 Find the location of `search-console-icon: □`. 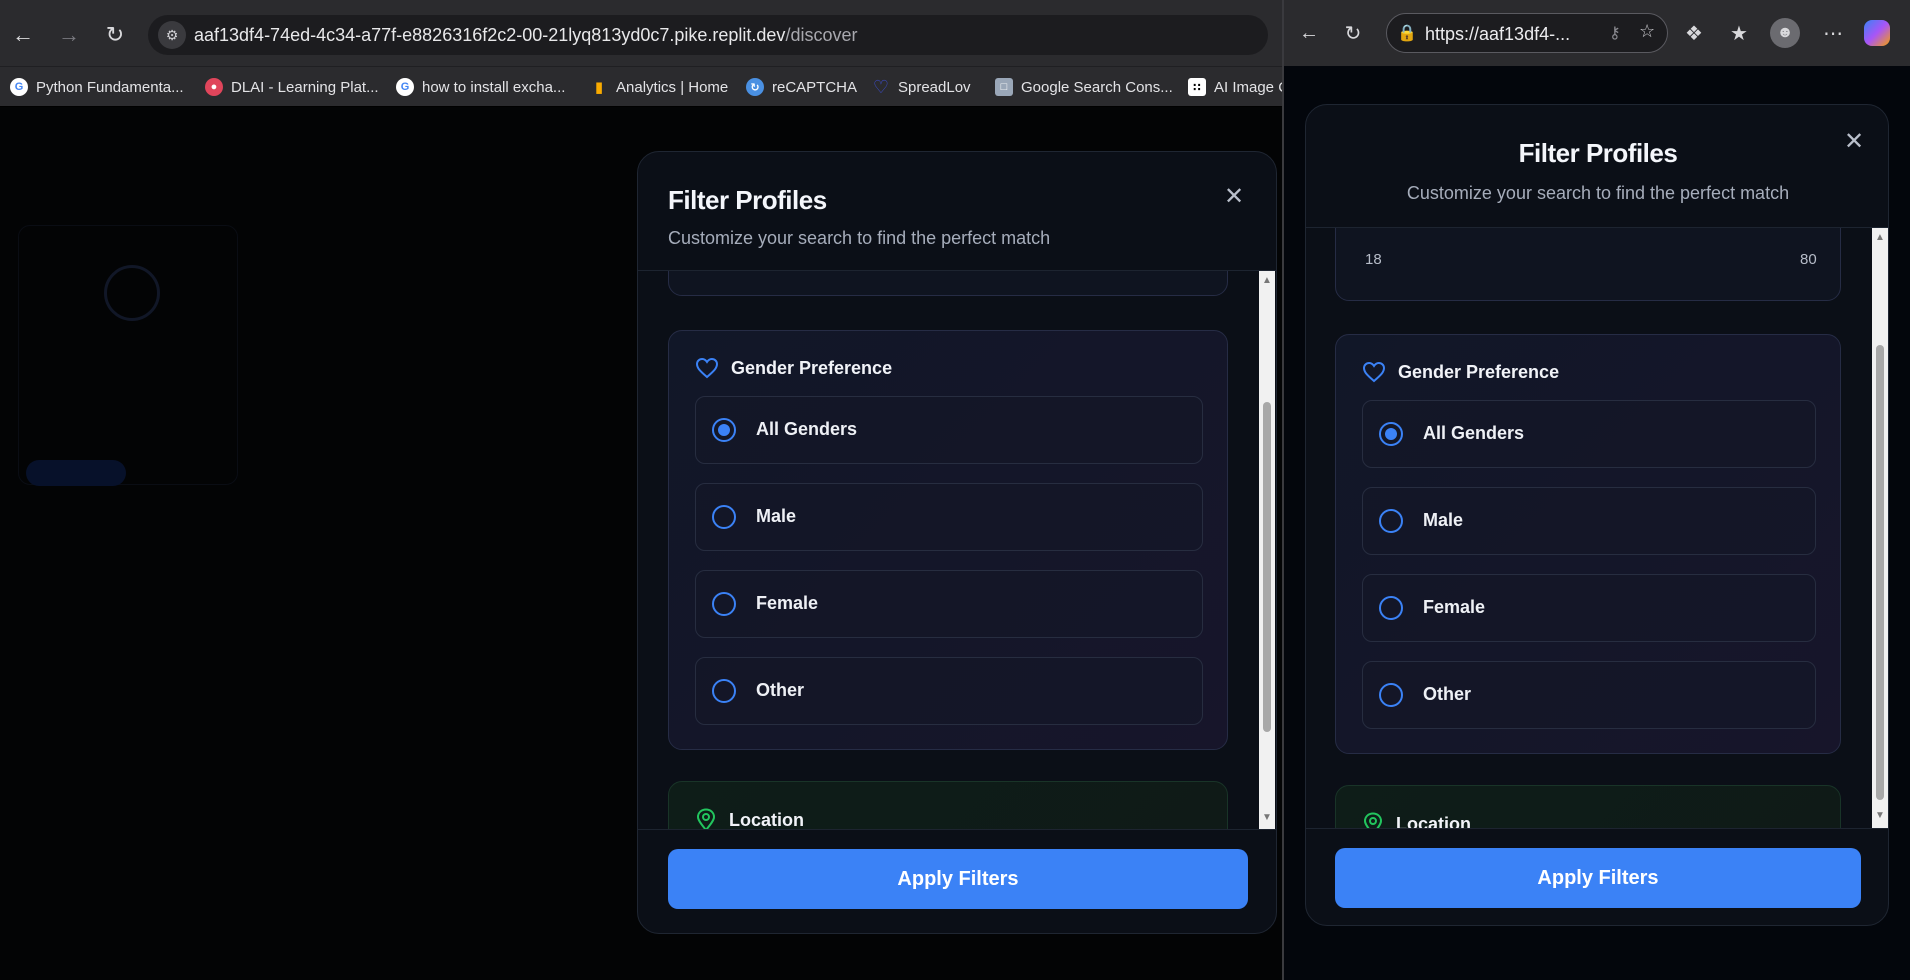

search-console-icon: □ is located at coordinates (1004, 87).